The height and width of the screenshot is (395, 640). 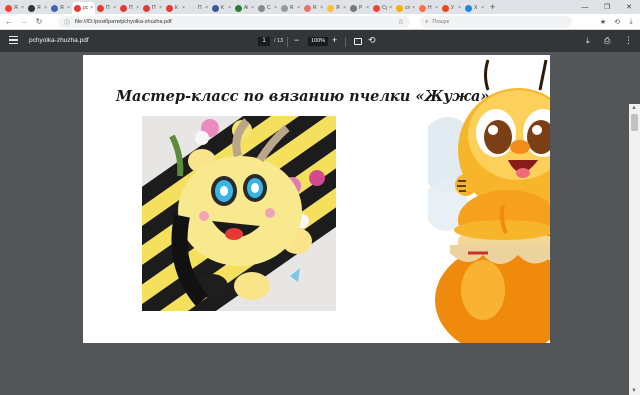 I want to click on browser-tab: Н ×, so click(x=428, y=8).